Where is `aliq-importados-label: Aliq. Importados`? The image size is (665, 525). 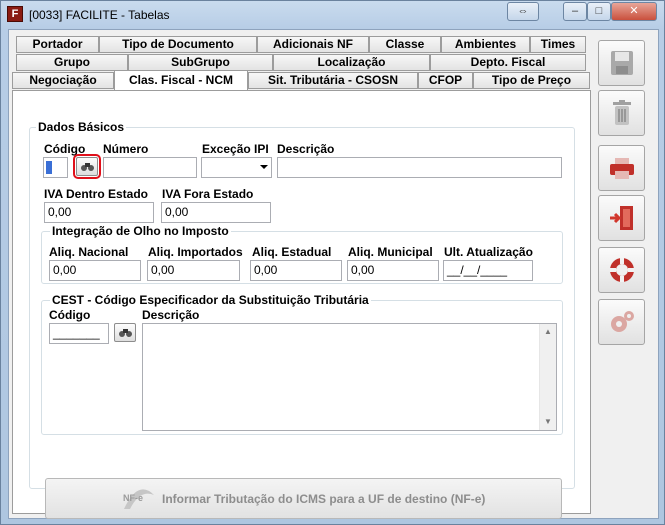 aliq-importados-label: Aliq. Importados is located at coordinates (195, 252).